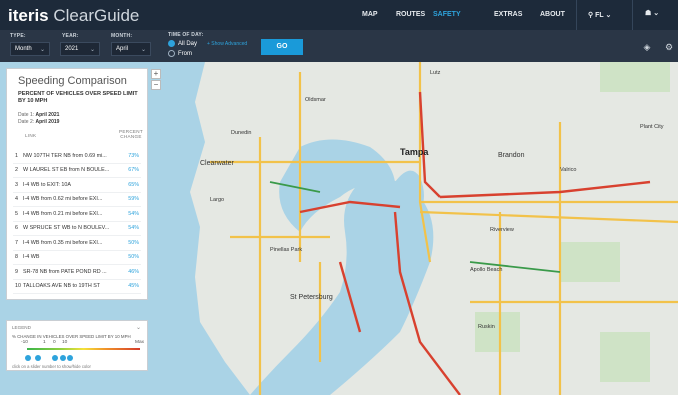 This screenshot has width=678, height=395. I want to click on nav-extras: EXTRAS, so click(508, 14).